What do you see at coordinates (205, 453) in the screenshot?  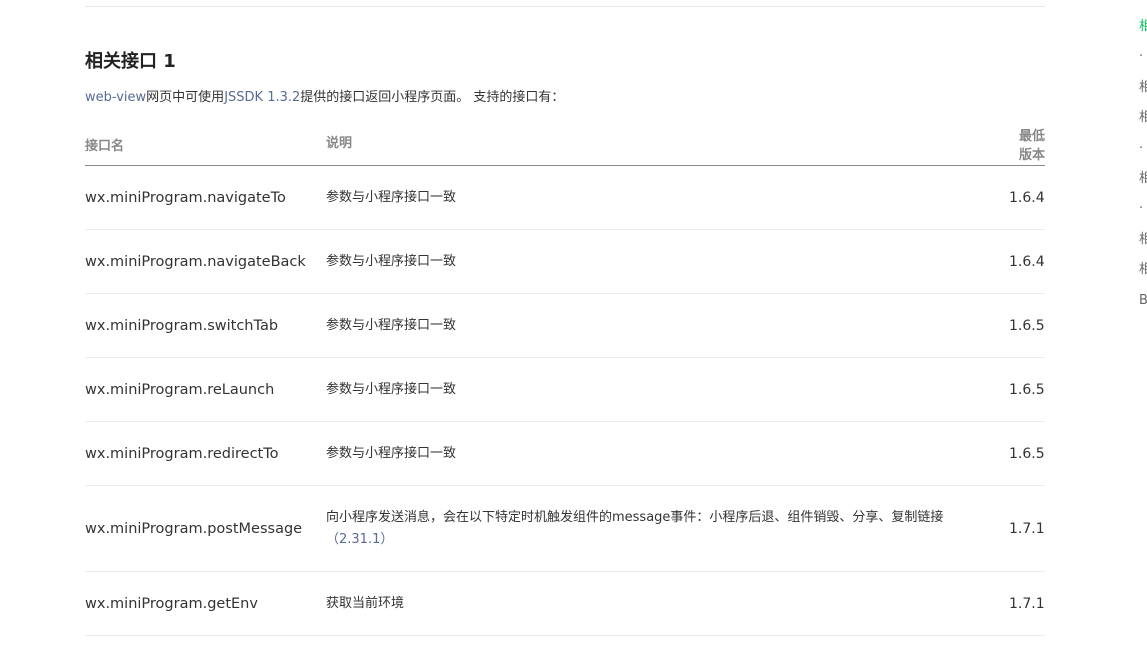 I see `api-name: wx.miniProgram.redirectTo` at bounding box center [205, 453].